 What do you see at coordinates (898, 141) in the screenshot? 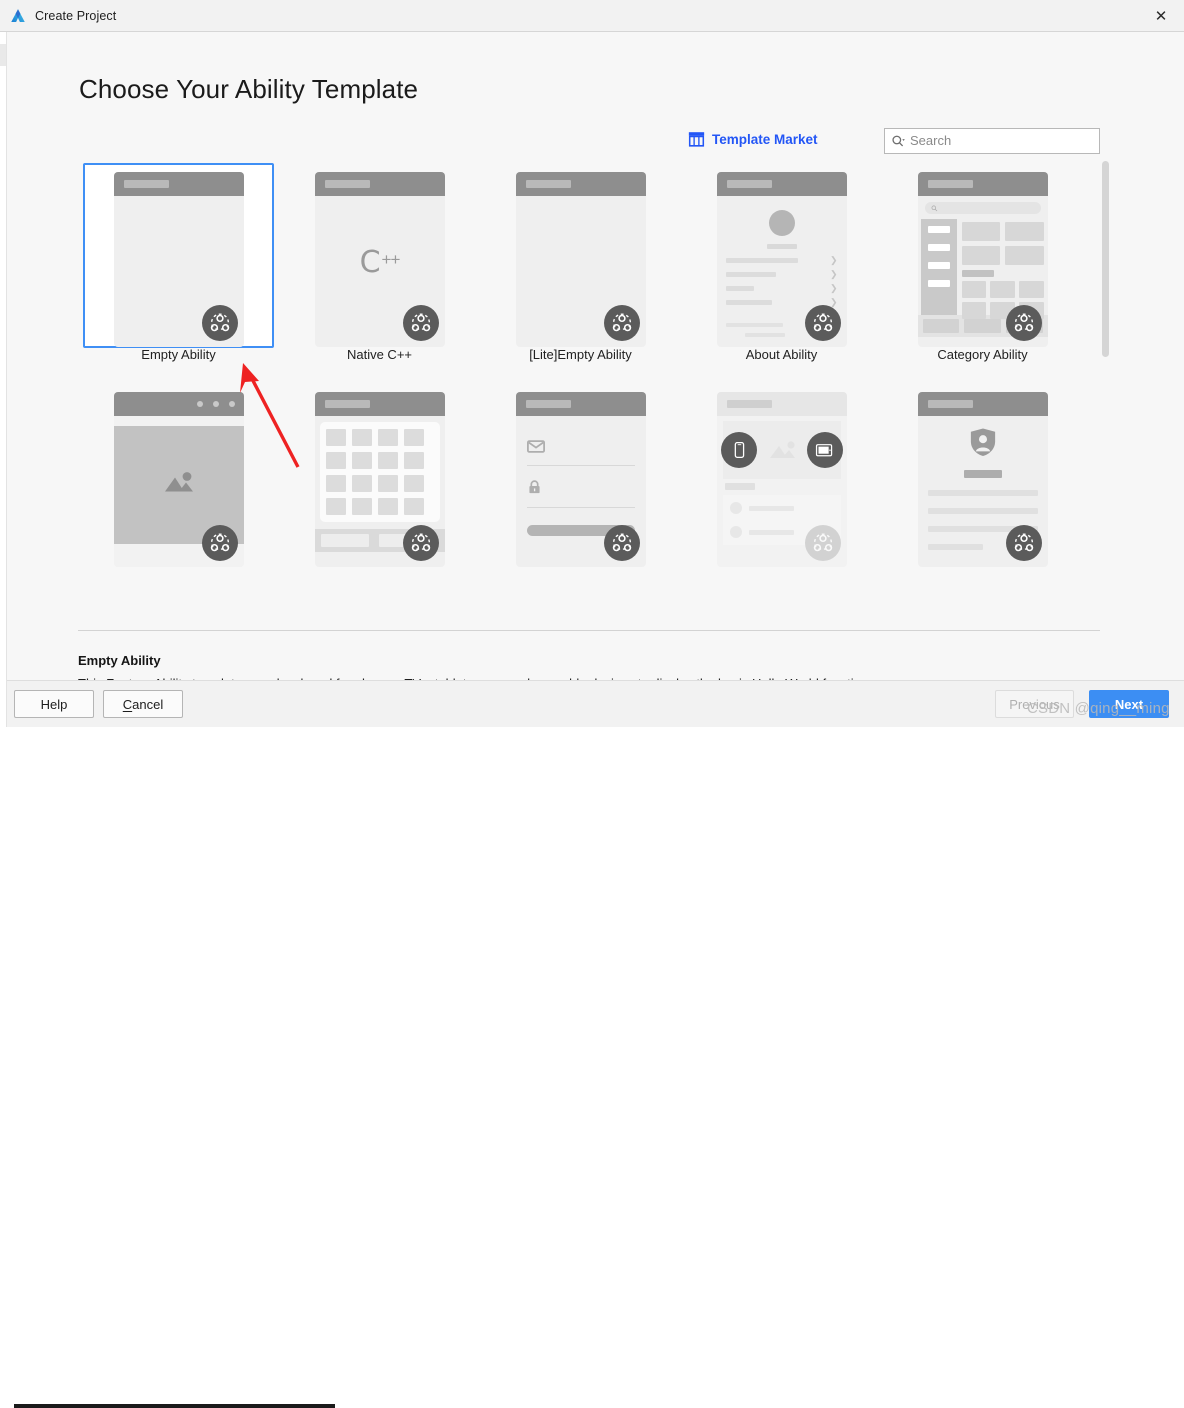
I see `search-dropdown-icon` at bounding box center [898, 141].